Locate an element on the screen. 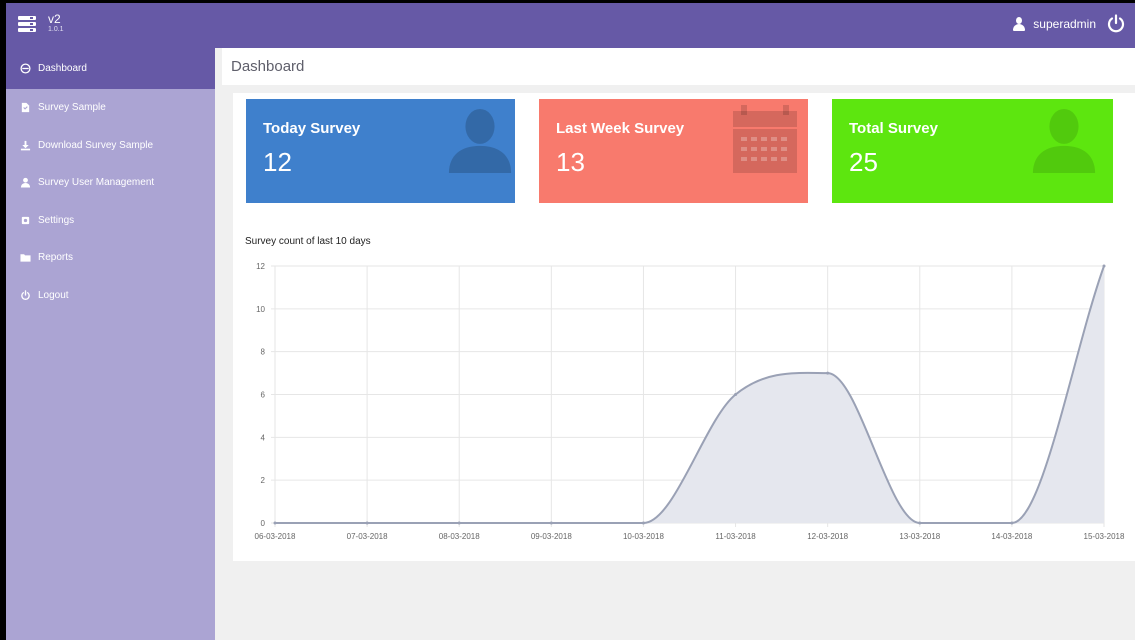 The image size is (1135, 640). sidebar-item-logout: Logout is located at coordinates (110, 296).